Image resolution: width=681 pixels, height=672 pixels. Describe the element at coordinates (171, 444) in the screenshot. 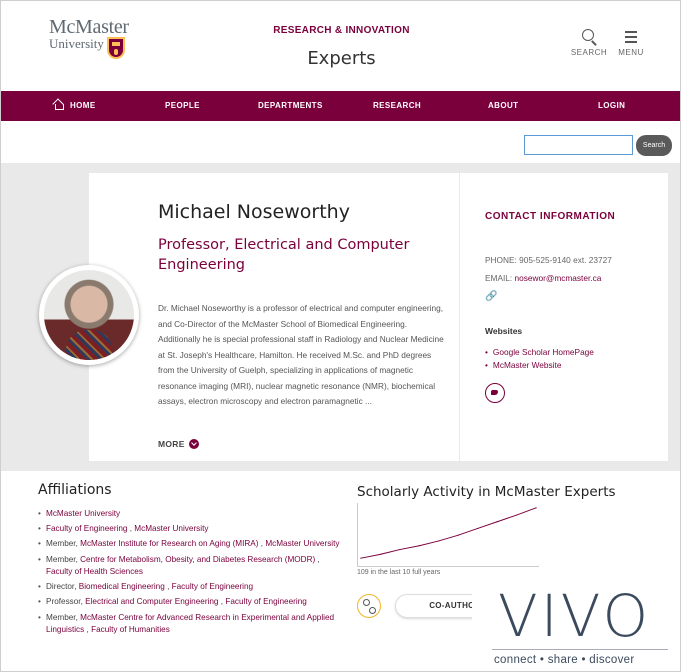

I see `more-label: MORE` at that location.